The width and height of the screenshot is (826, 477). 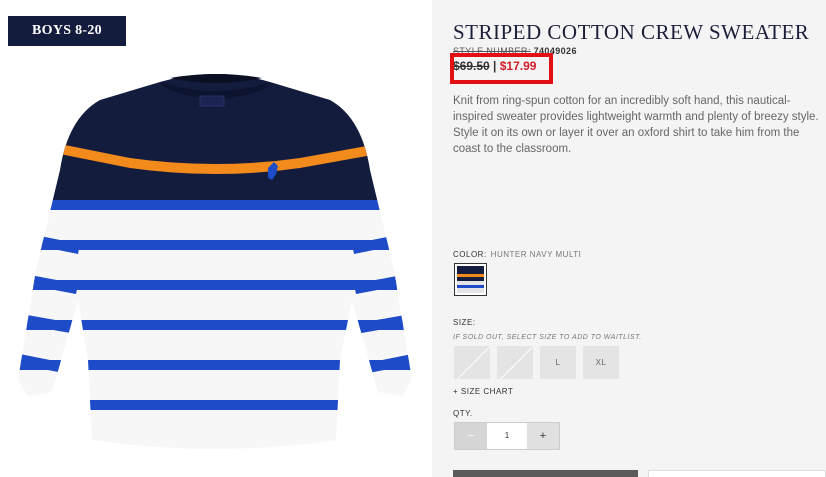 What do you see at coordinates (471, 436) in the screenshot?
I see `quantity-decrease-button: −` at bounding box center [471, 436].